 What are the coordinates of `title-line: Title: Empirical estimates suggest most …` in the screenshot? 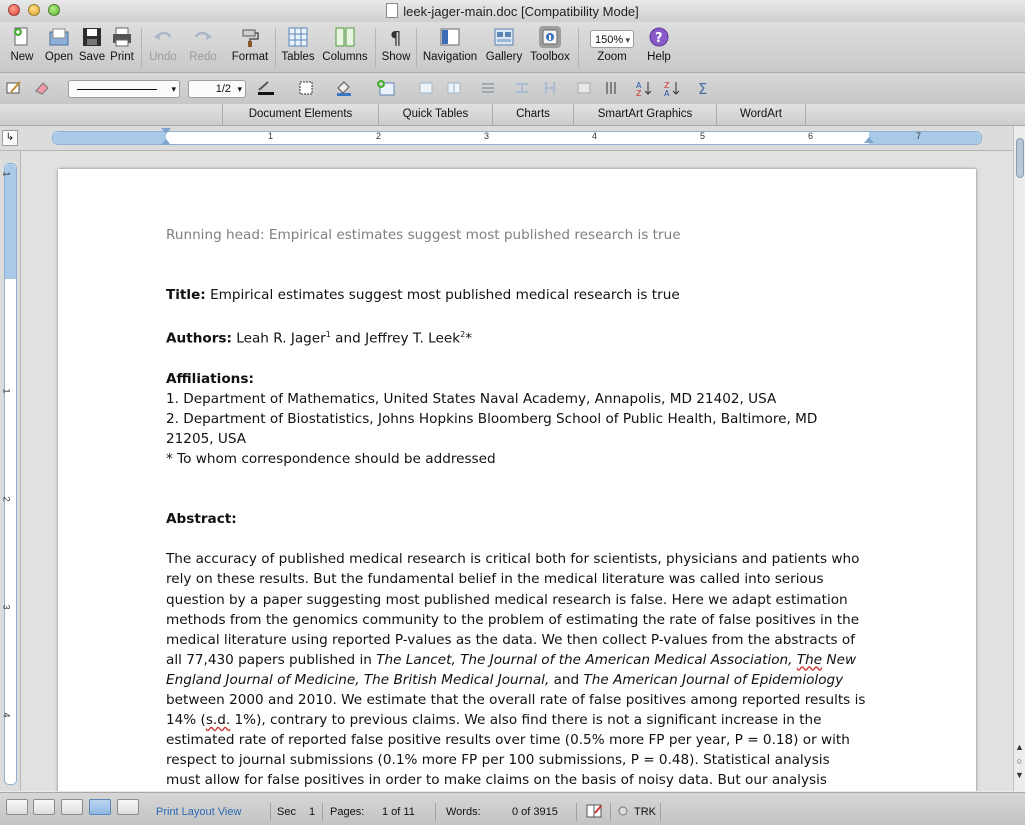 It's located at (516, 295).